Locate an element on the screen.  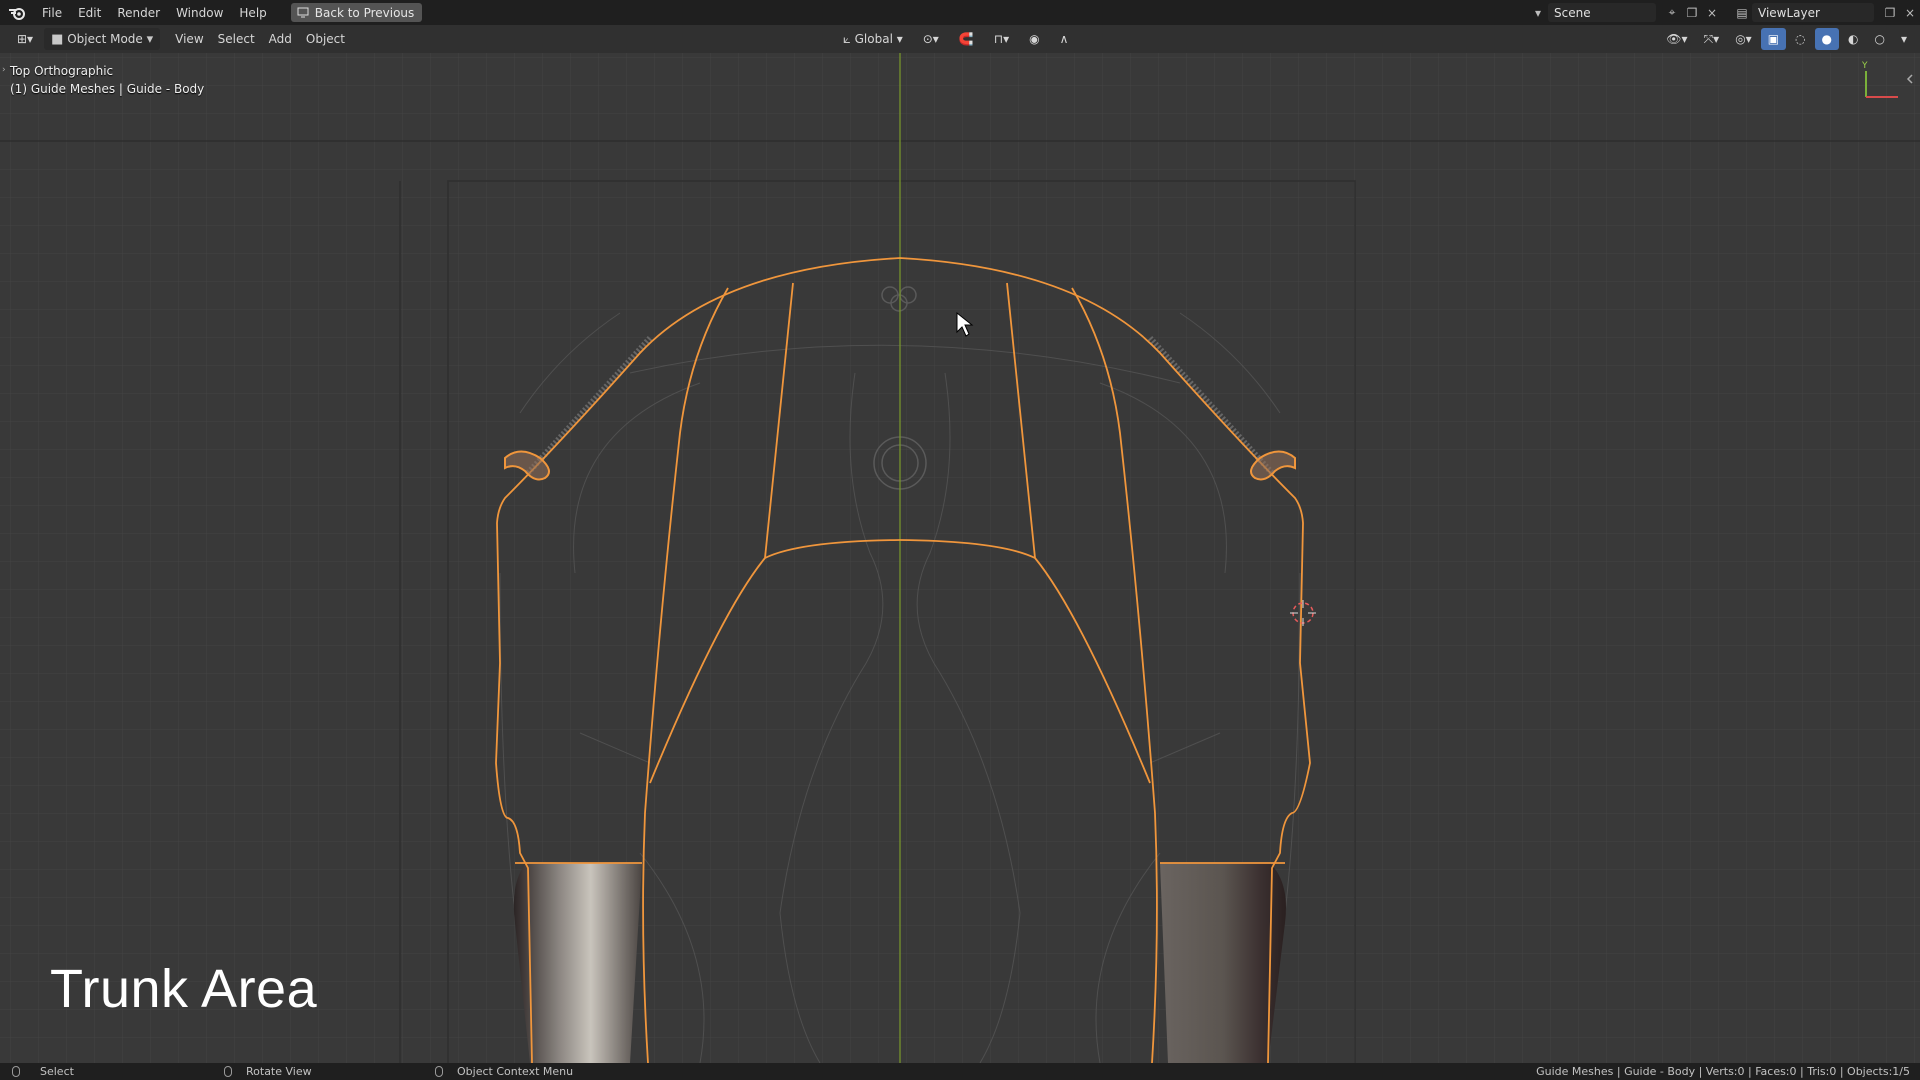
object-mode-label: Object Mode is located at coordinates (105, 39).